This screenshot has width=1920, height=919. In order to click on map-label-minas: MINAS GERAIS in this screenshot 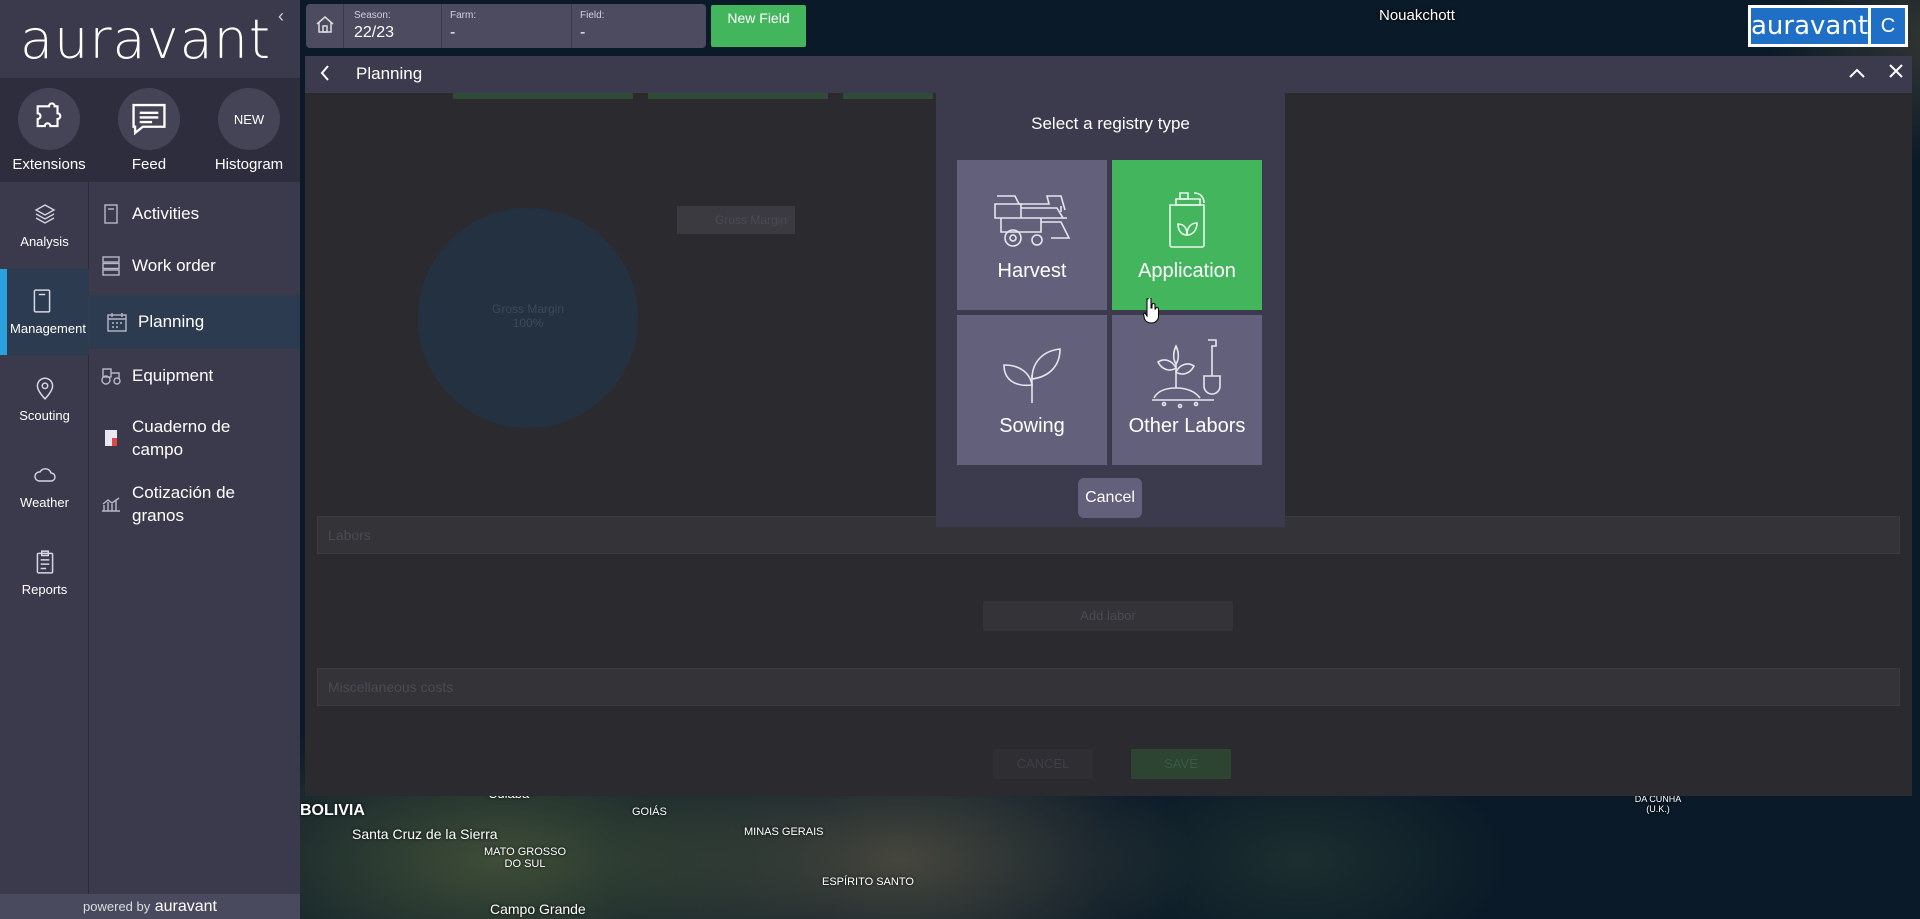, I will do `click(784, 832)`.